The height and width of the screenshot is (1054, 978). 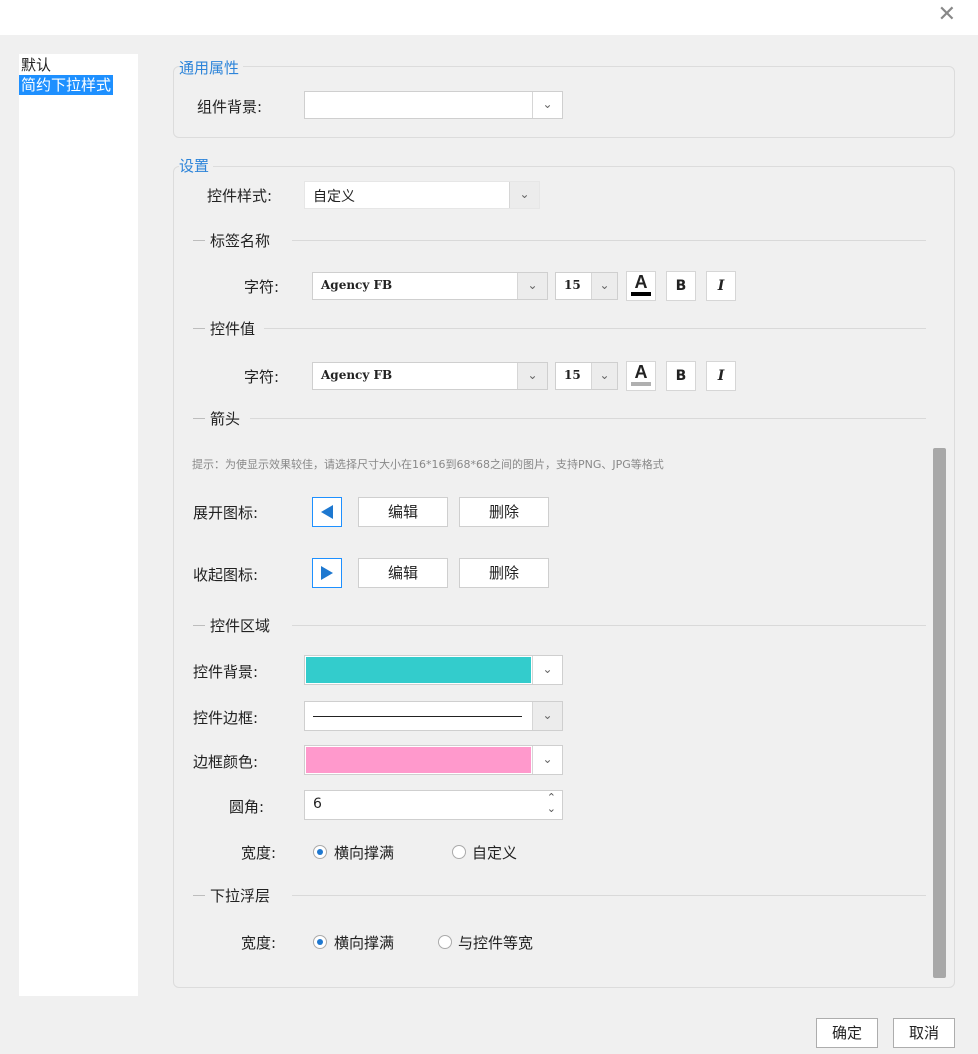 What do you see at coordinates (504, 512) in the screenshot?
I see `expand-delete-button: 删除` at bounding box center [504, 512].